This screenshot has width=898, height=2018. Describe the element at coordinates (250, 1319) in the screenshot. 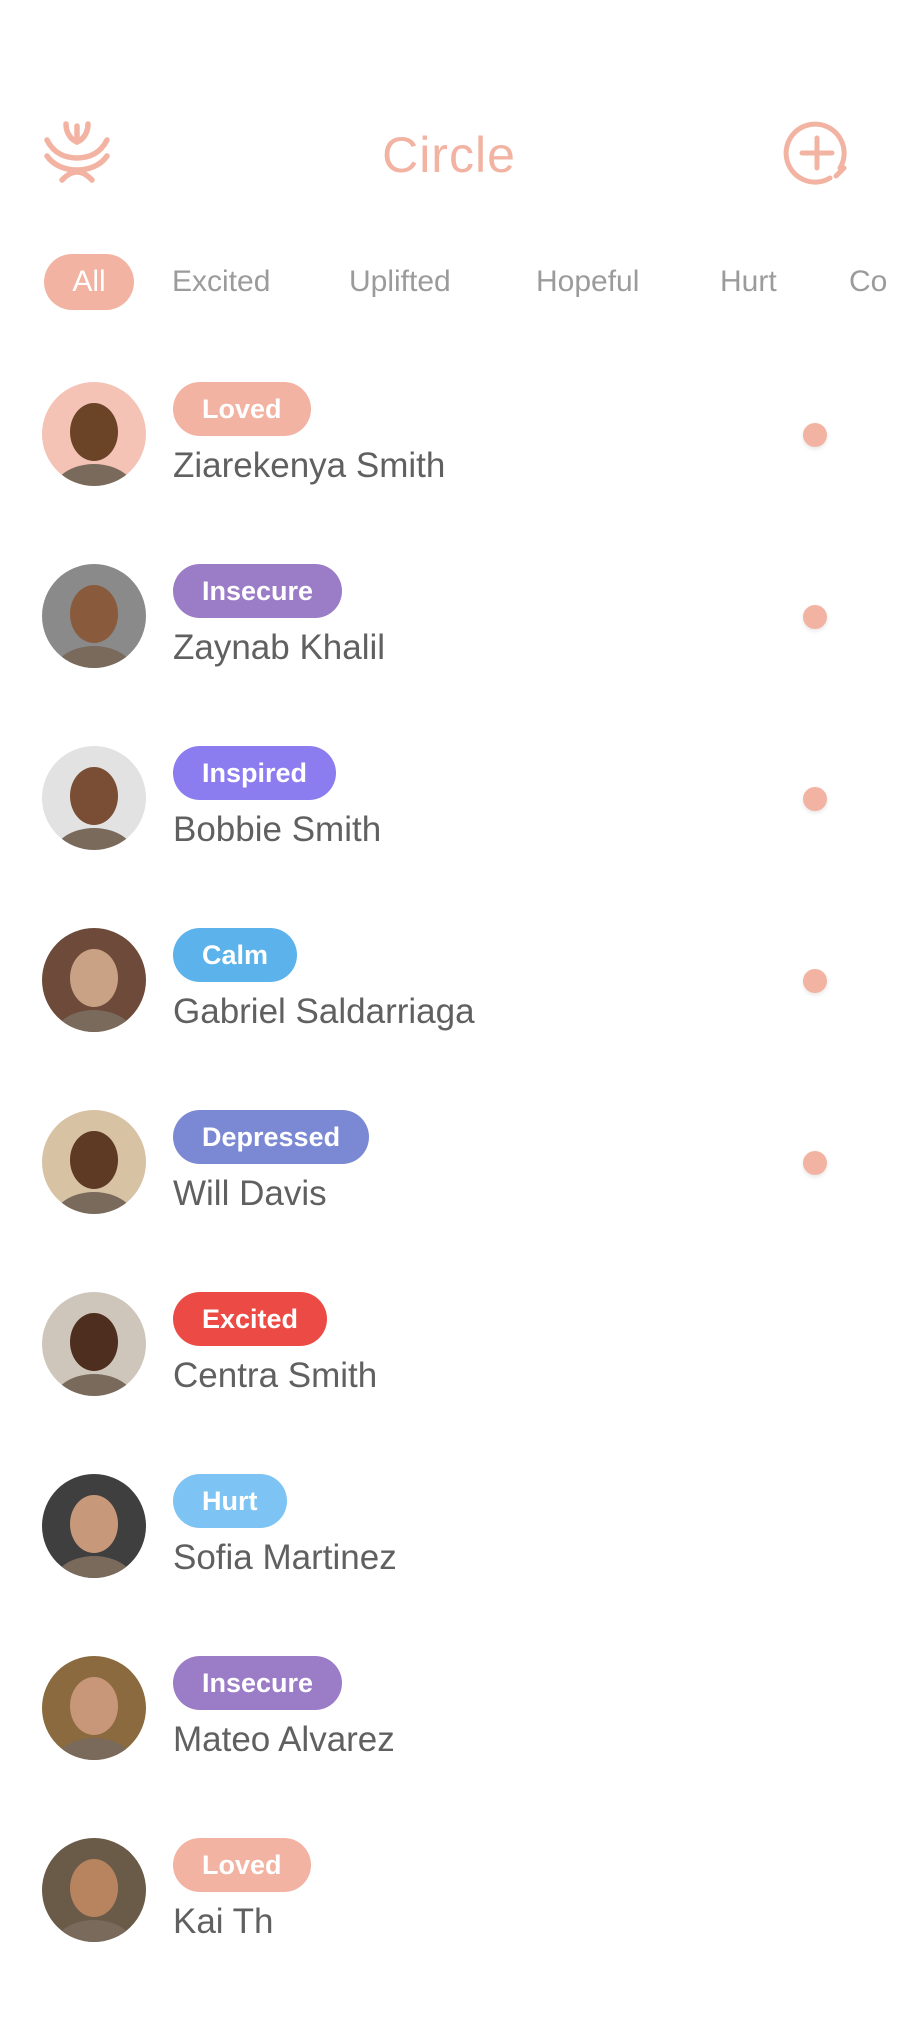

I see `mood-badge: Excited` at that location.